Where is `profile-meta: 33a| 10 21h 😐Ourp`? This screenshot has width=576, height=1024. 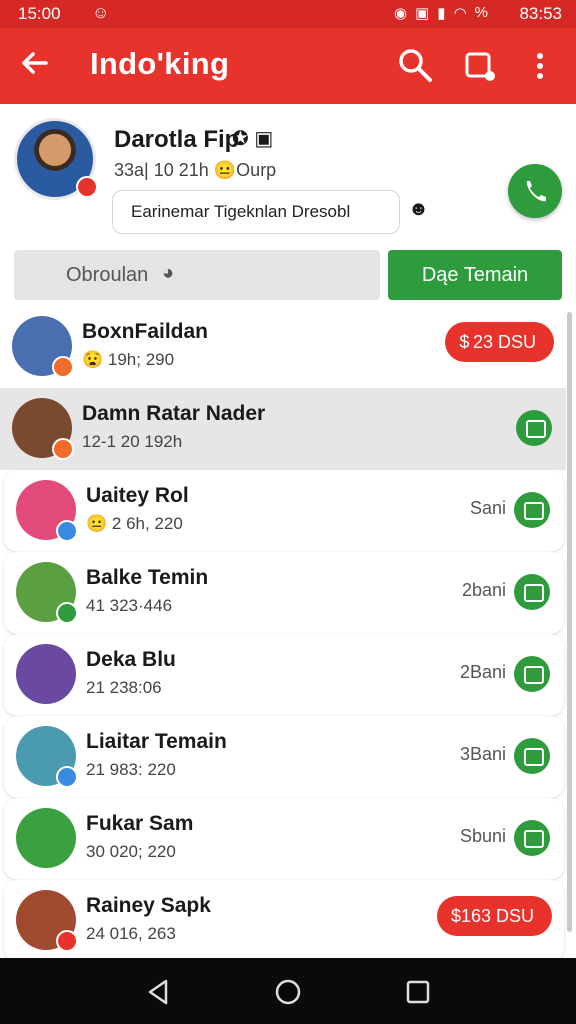
profile-meta: 33a| 10 21h 😐Ourp is located at coordinates (195, 170).